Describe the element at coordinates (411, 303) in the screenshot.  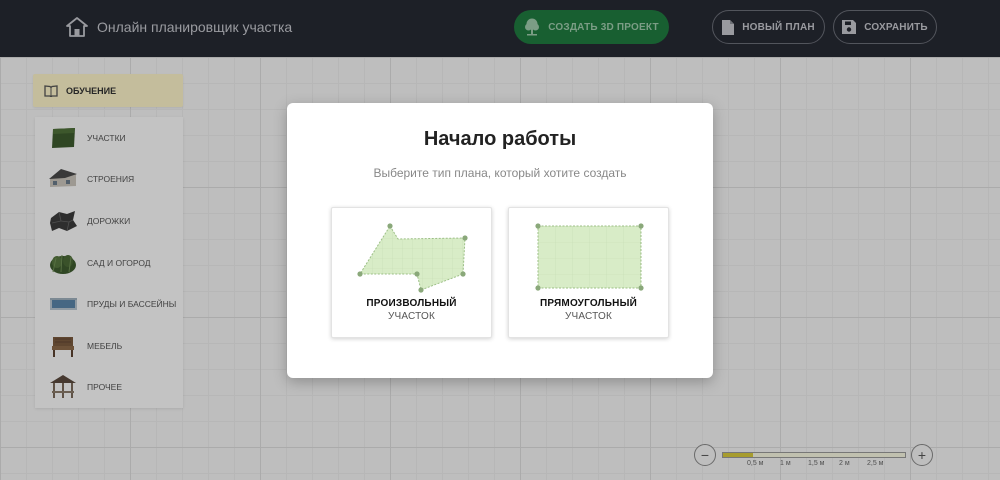
I see `card-title: ПРОИЗВОЛЬНЫЙ` at that location.